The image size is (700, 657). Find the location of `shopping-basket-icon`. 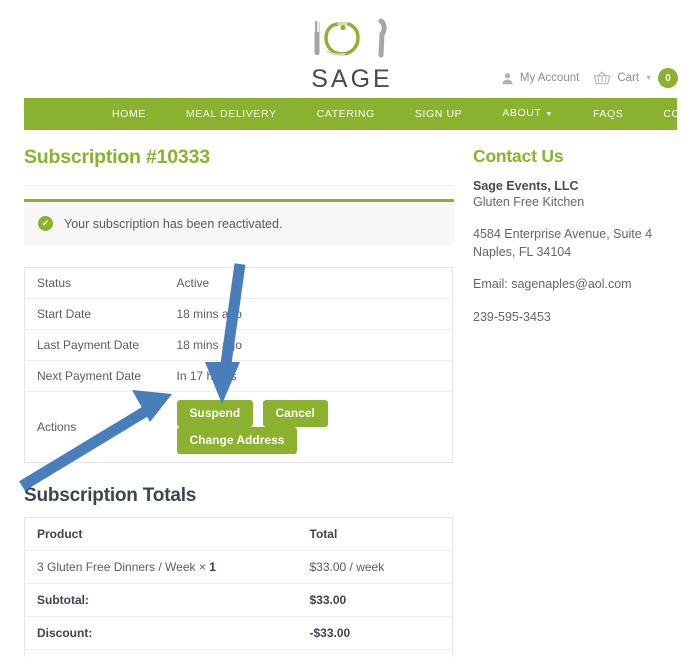

shopping-basket-icon is located at coordinates (602, 78).